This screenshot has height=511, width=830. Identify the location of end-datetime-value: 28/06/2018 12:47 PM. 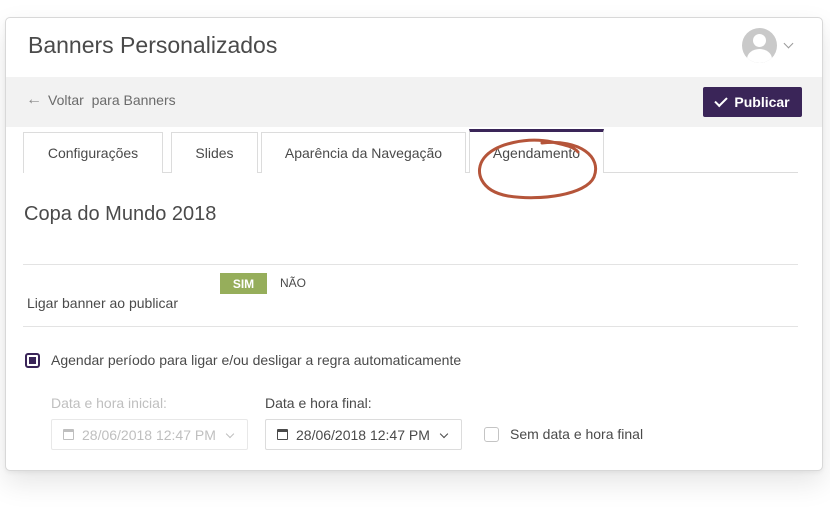
(363, 434).